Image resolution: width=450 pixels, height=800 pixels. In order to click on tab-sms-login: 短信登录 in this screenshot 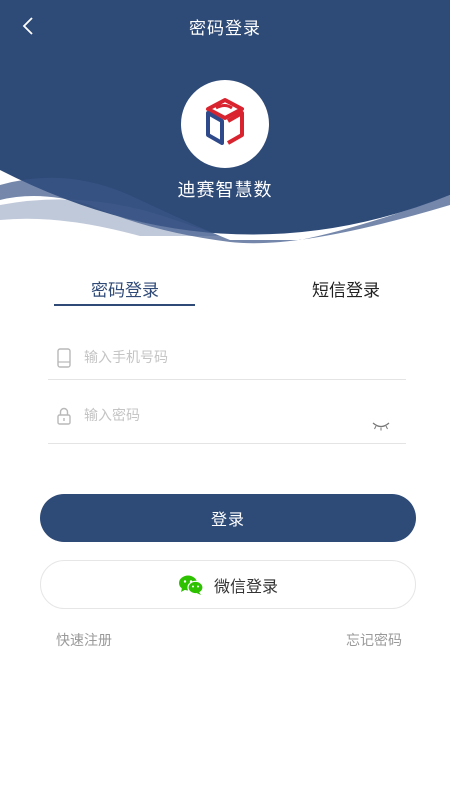, I will do `click(346, 288)`.